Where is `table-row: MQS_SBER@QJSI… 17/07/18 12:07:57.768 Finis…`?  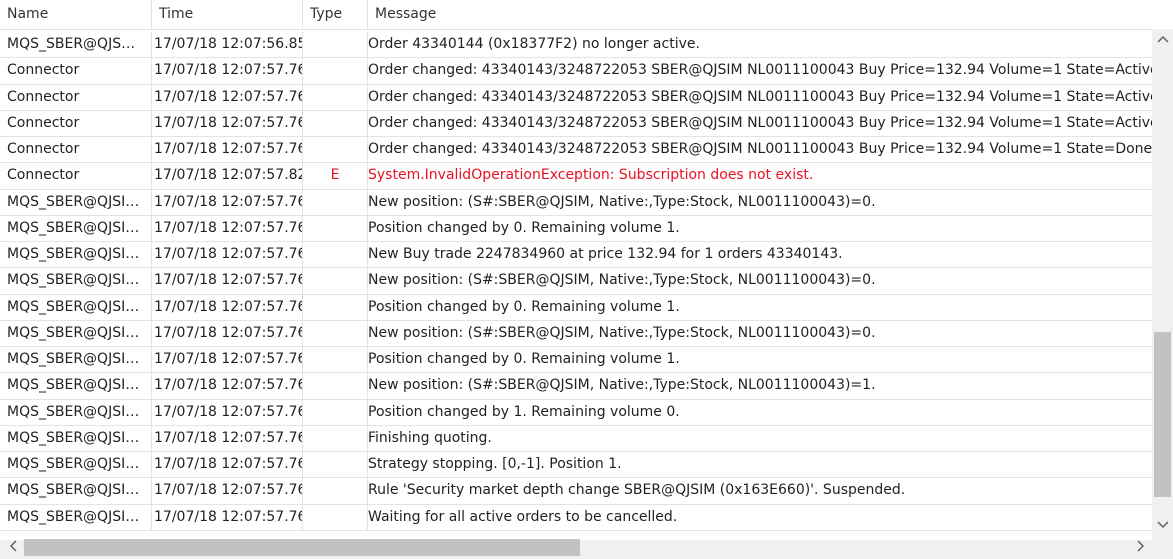 table-row: MQS_SBER@QJSI… 17/07/18 12:07:57.768 Finis… is located at coordinates (576, 438).